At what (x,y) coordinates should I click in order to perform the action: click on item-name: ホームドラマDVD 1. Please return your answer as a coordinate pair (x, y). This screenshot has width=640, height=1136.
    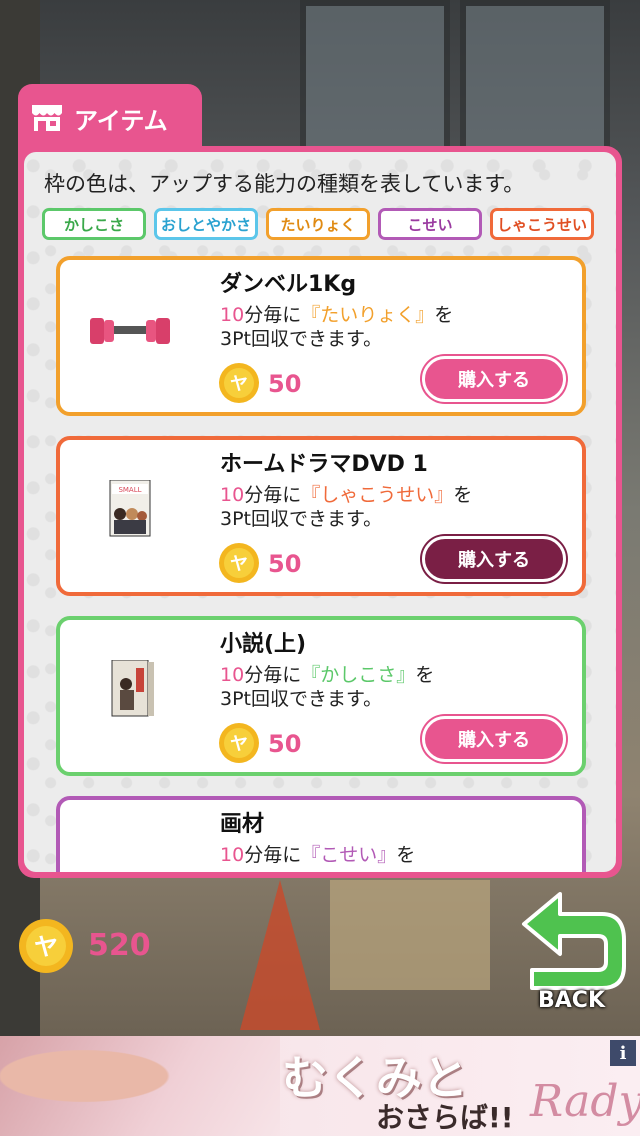
    Looking at the image, I should click on (324, 464).